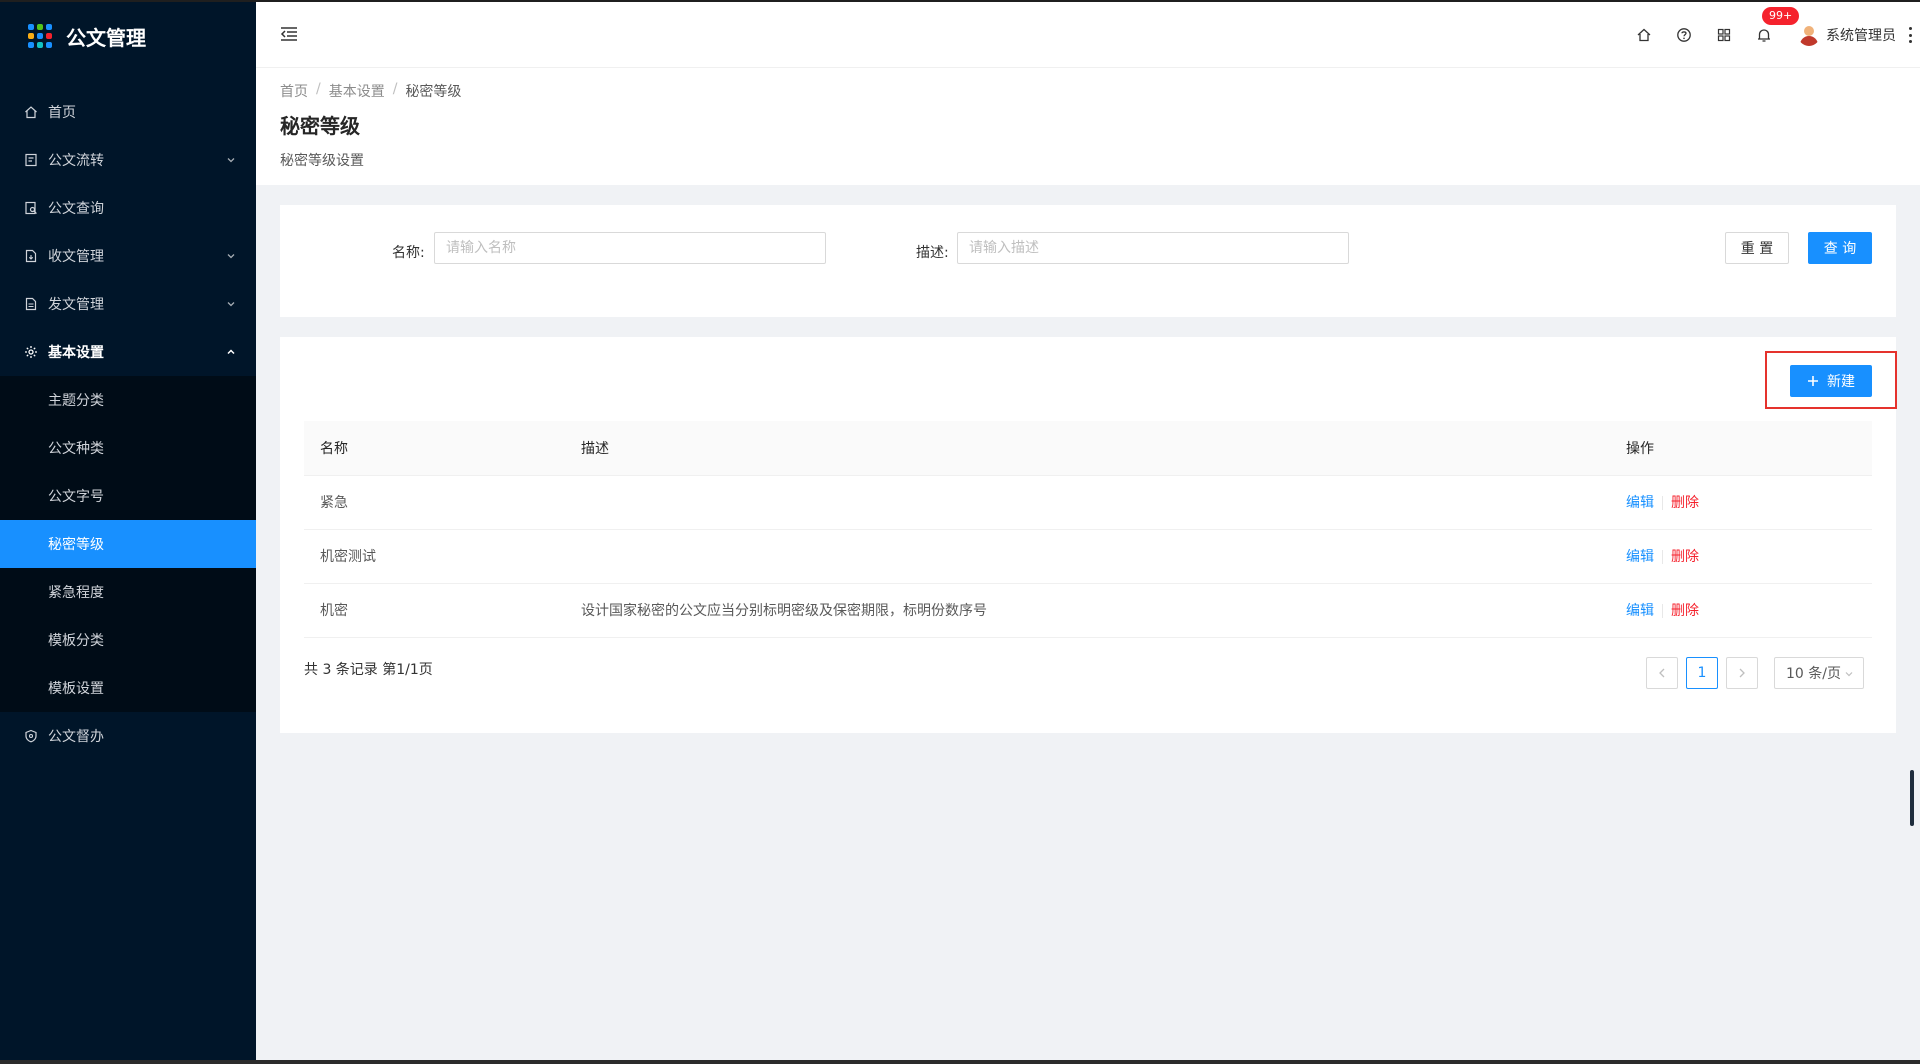 Image resolution: width=1920 pixels, height=1064 pixels. I want to click on breadcrumb: 首页 / 基本设置 / 秘密等级, so click(370, 91).